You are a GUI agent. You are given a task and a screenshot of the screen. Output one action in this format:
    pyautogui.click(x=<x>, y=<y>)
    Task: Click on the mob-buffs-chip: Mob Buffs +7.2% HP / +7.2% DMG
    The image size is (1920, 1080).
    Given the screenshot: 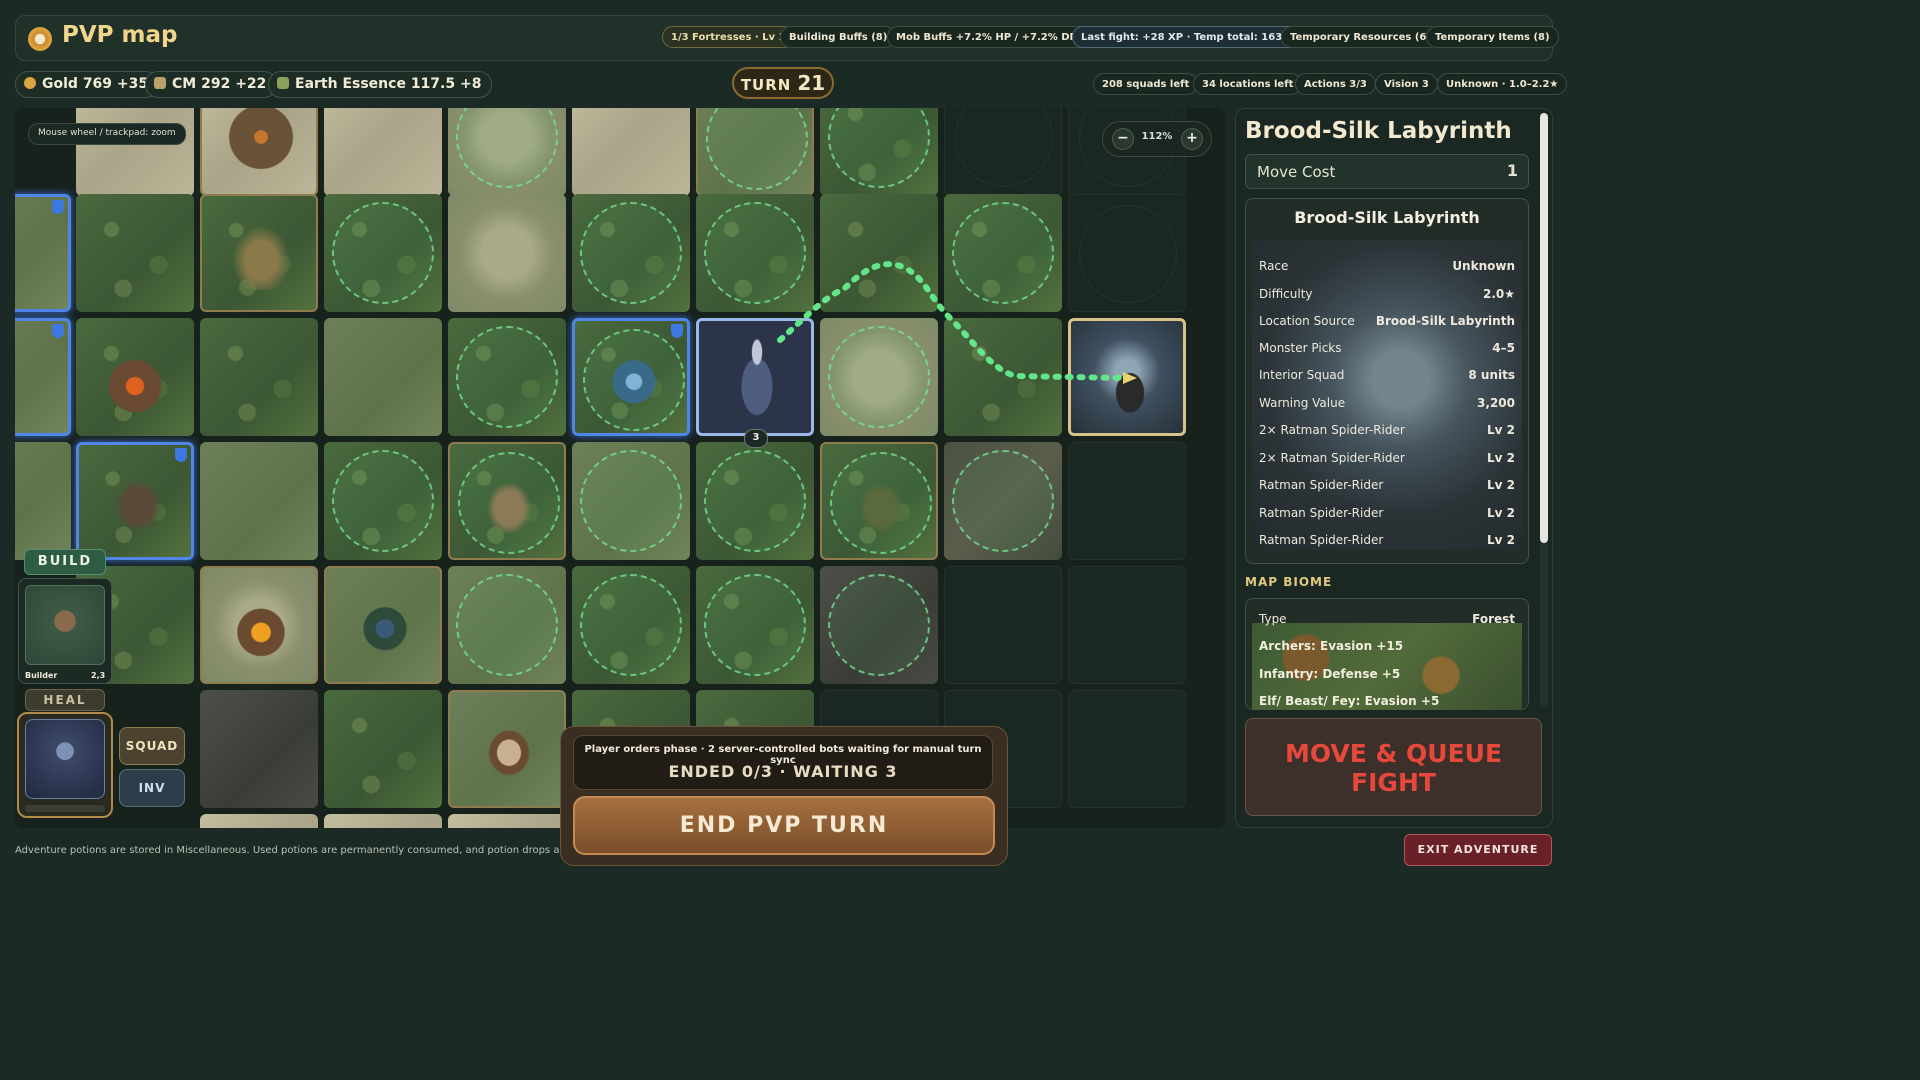 What is the action you would take?
    pyautogui.click(x=992, y=37)
    